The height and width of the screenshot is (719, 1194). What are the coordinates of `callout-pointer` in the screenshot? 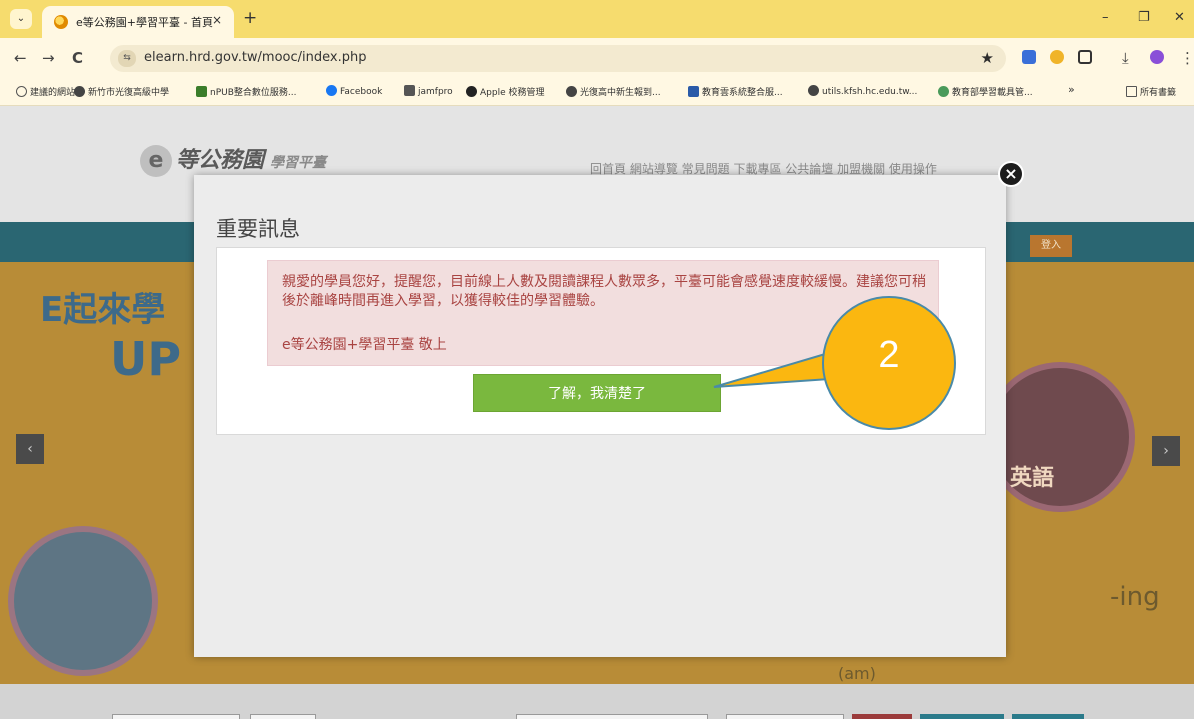 It's located at (779, 369).